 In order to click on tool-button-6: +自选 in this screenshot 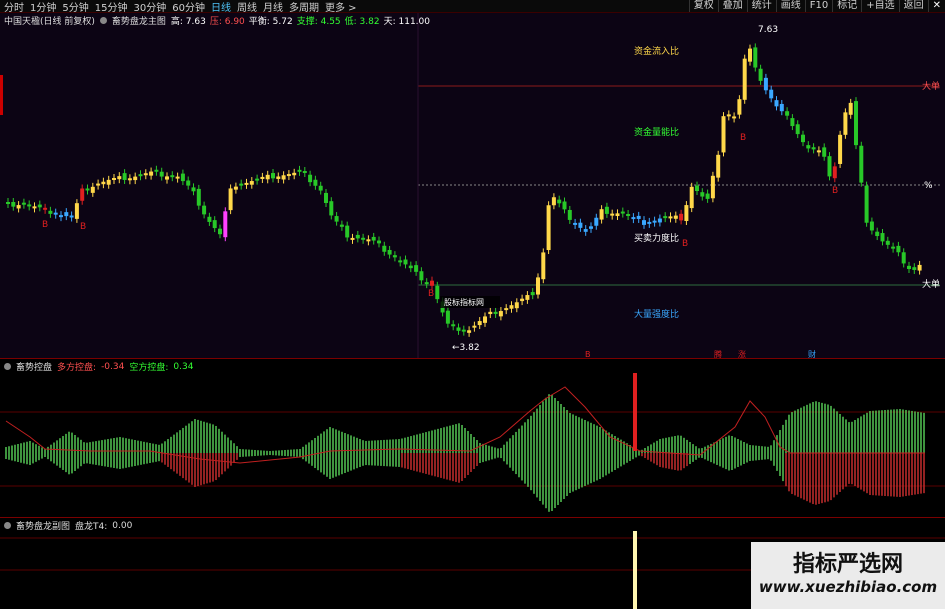, I will do `click(879, 6)`.